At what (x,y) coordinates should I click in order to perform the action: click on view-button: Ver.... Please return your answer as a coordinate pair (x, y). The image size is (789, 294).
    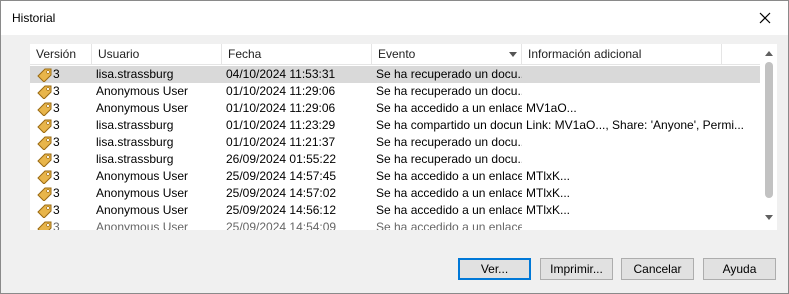
    Looking at the image, I should click on (494, 269).